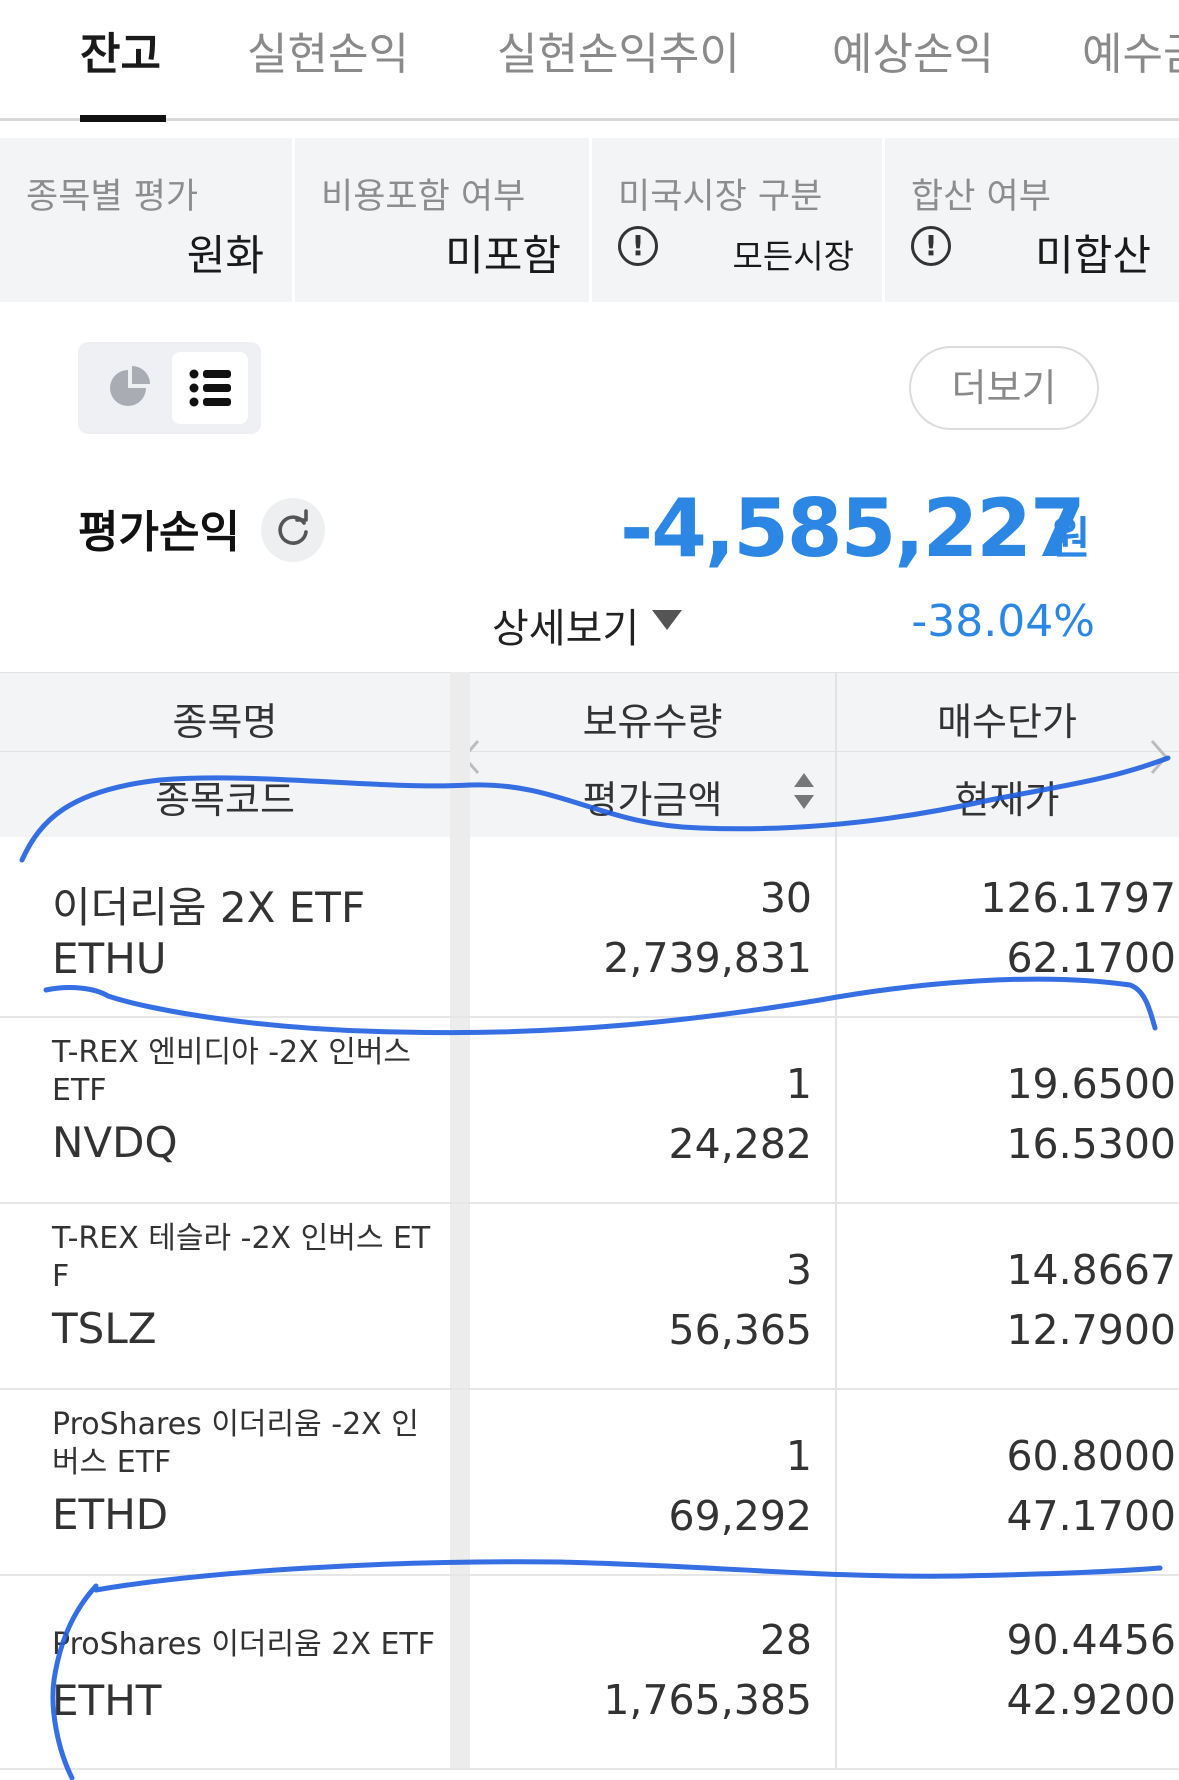  Describe the element at coordinates (565, 625) in the screenshot. I see `detail-view-toggle: 상세보기` at that location.